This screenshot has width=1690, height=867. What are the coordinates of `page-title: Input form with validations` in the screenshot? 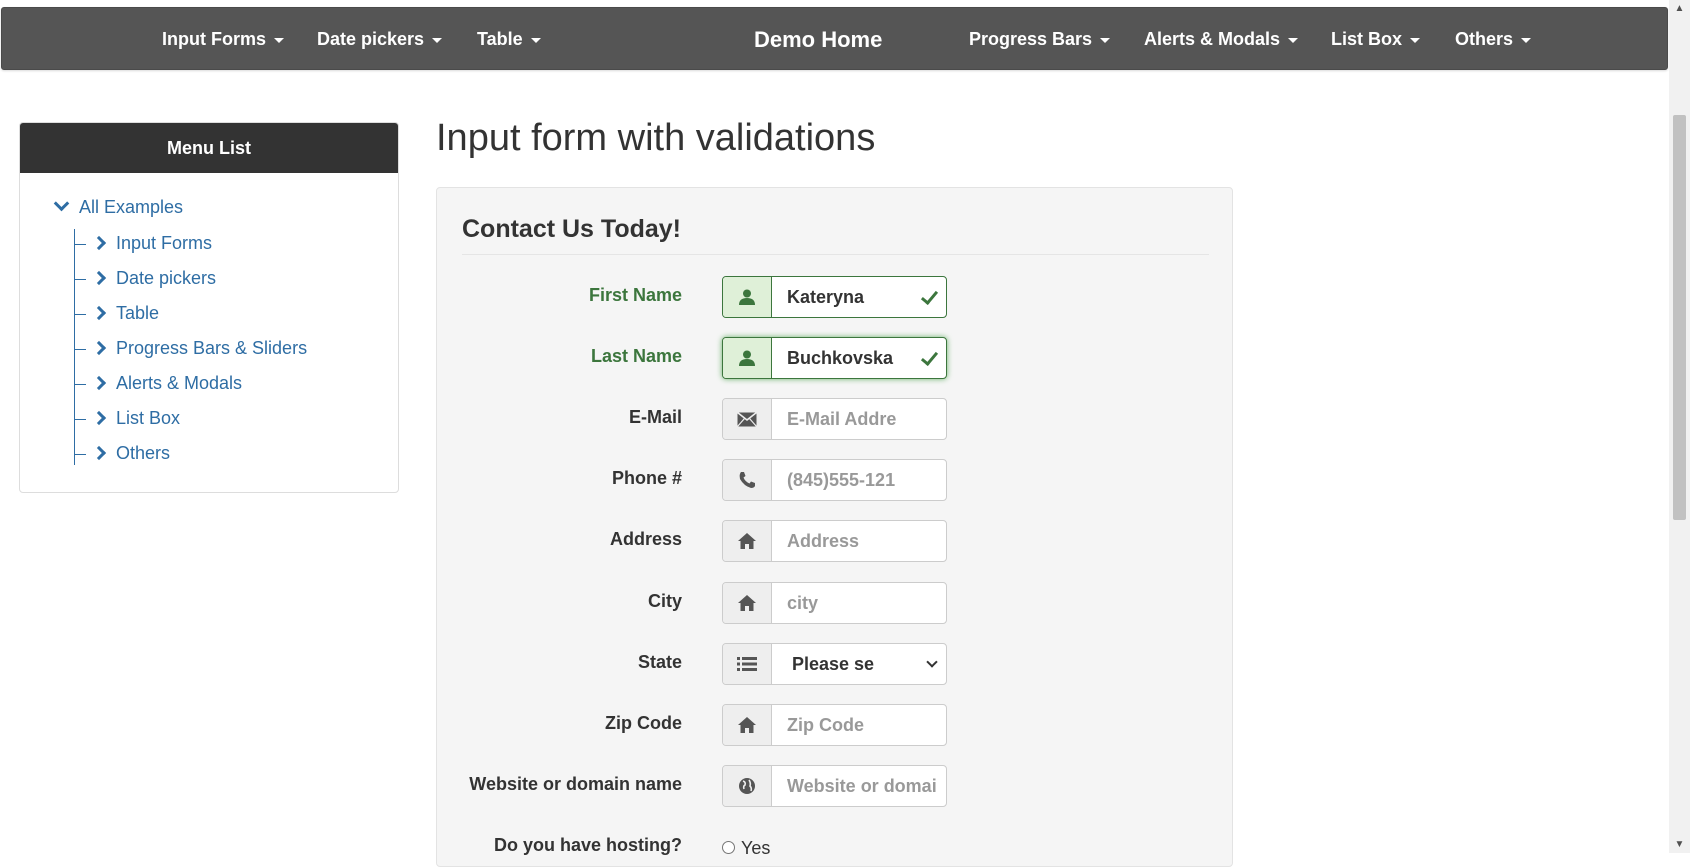 It's located at (656, 138).